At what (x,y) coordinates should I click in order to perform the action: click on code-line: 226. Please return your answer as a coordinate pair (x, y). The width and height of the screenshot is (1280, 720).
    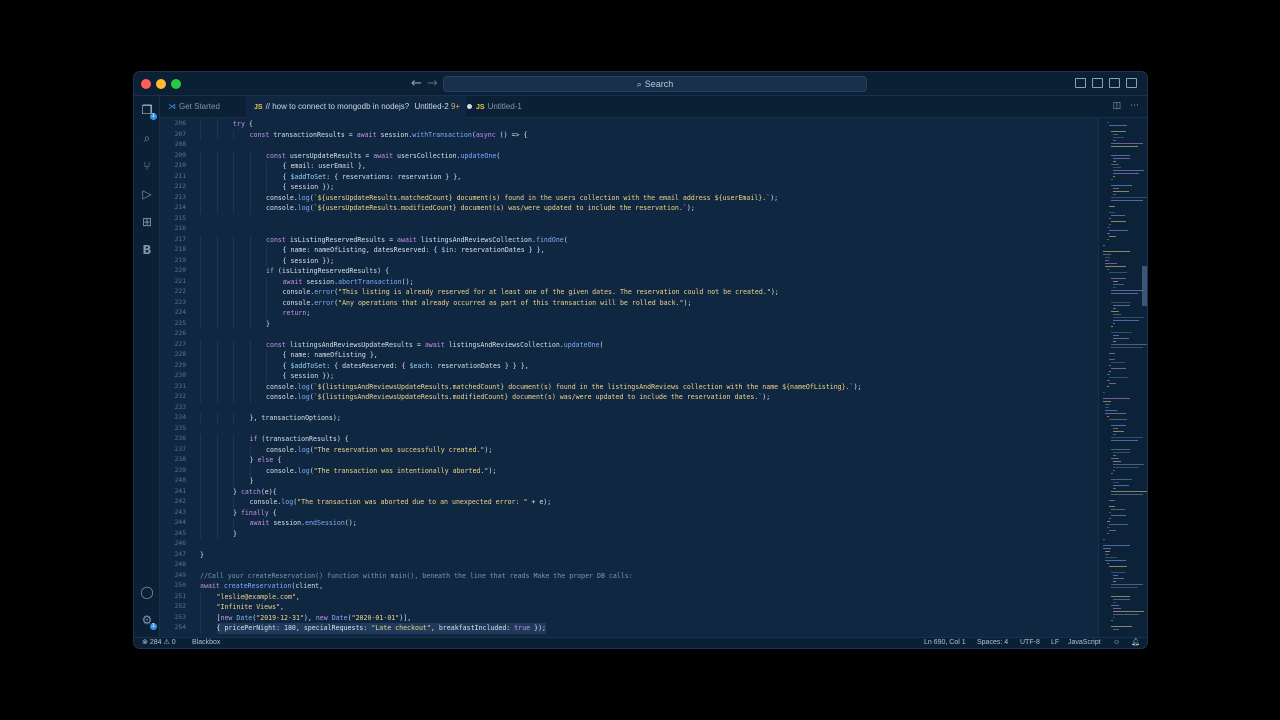
    Looking at the image, I should click on (629, 334).